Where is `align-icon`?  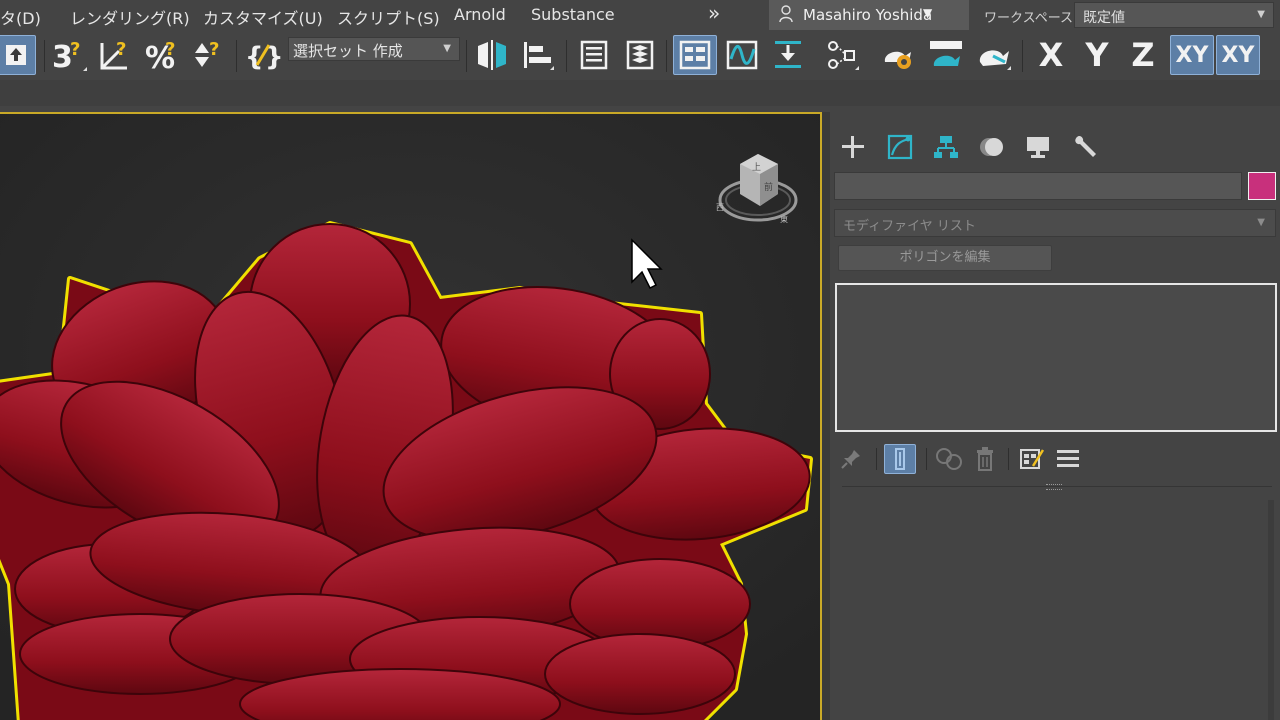 align-icon is located at coordinates (539, 56).